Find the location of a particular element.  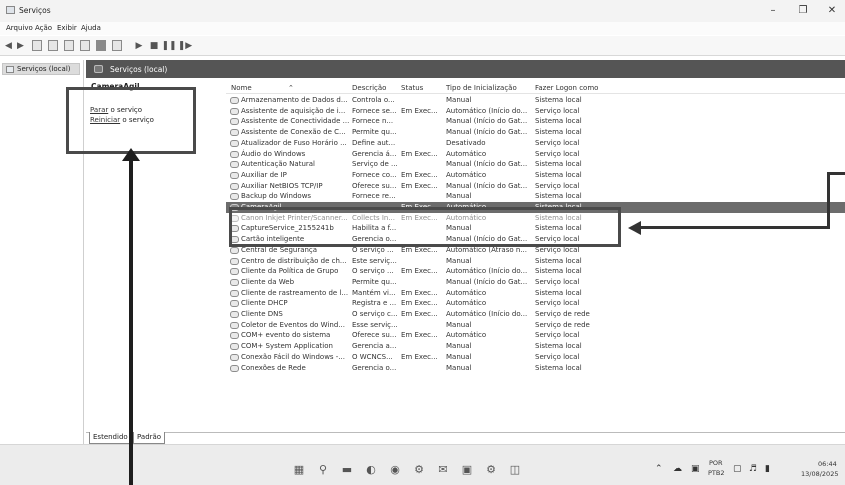

onedrive-icon: ☁ is located at coordinates (677, 469).